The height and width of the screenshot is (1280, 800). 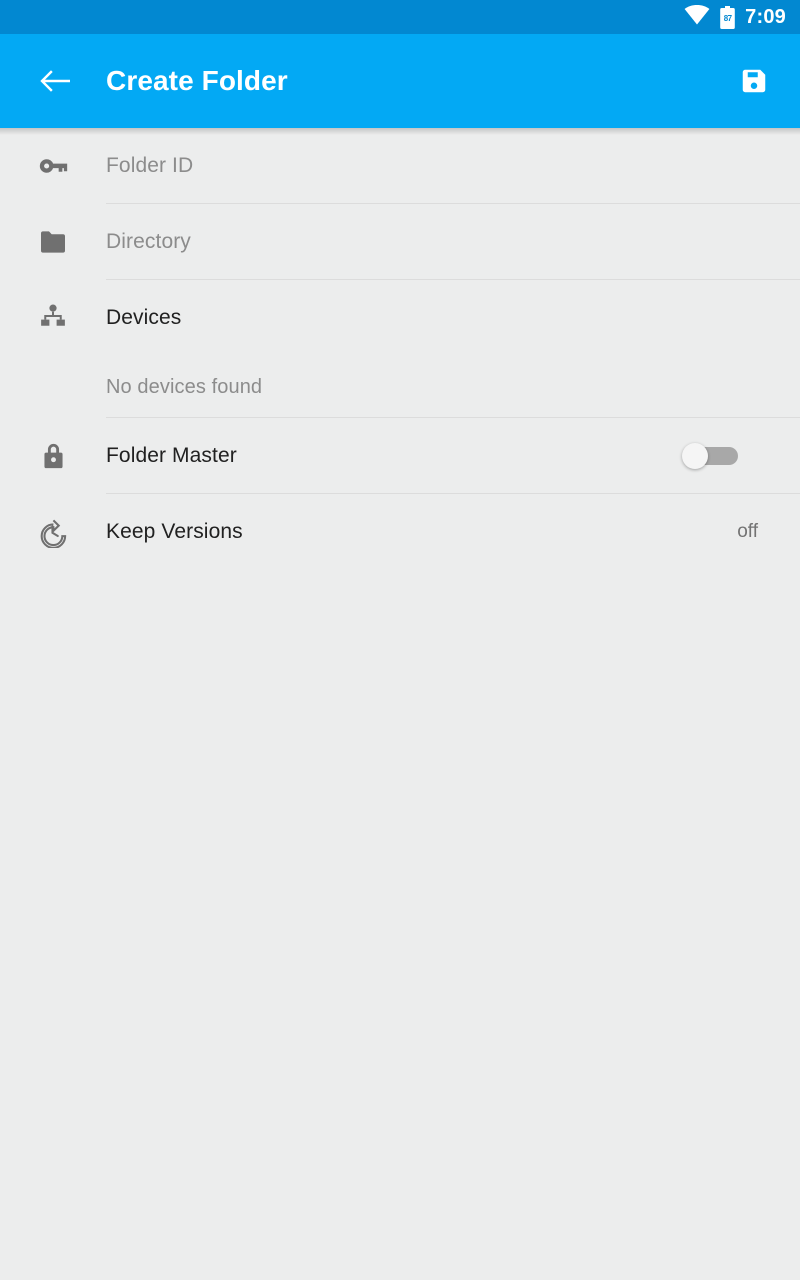 I want to click on folder-id-input: Folder ID, so click(x=149, y=166).